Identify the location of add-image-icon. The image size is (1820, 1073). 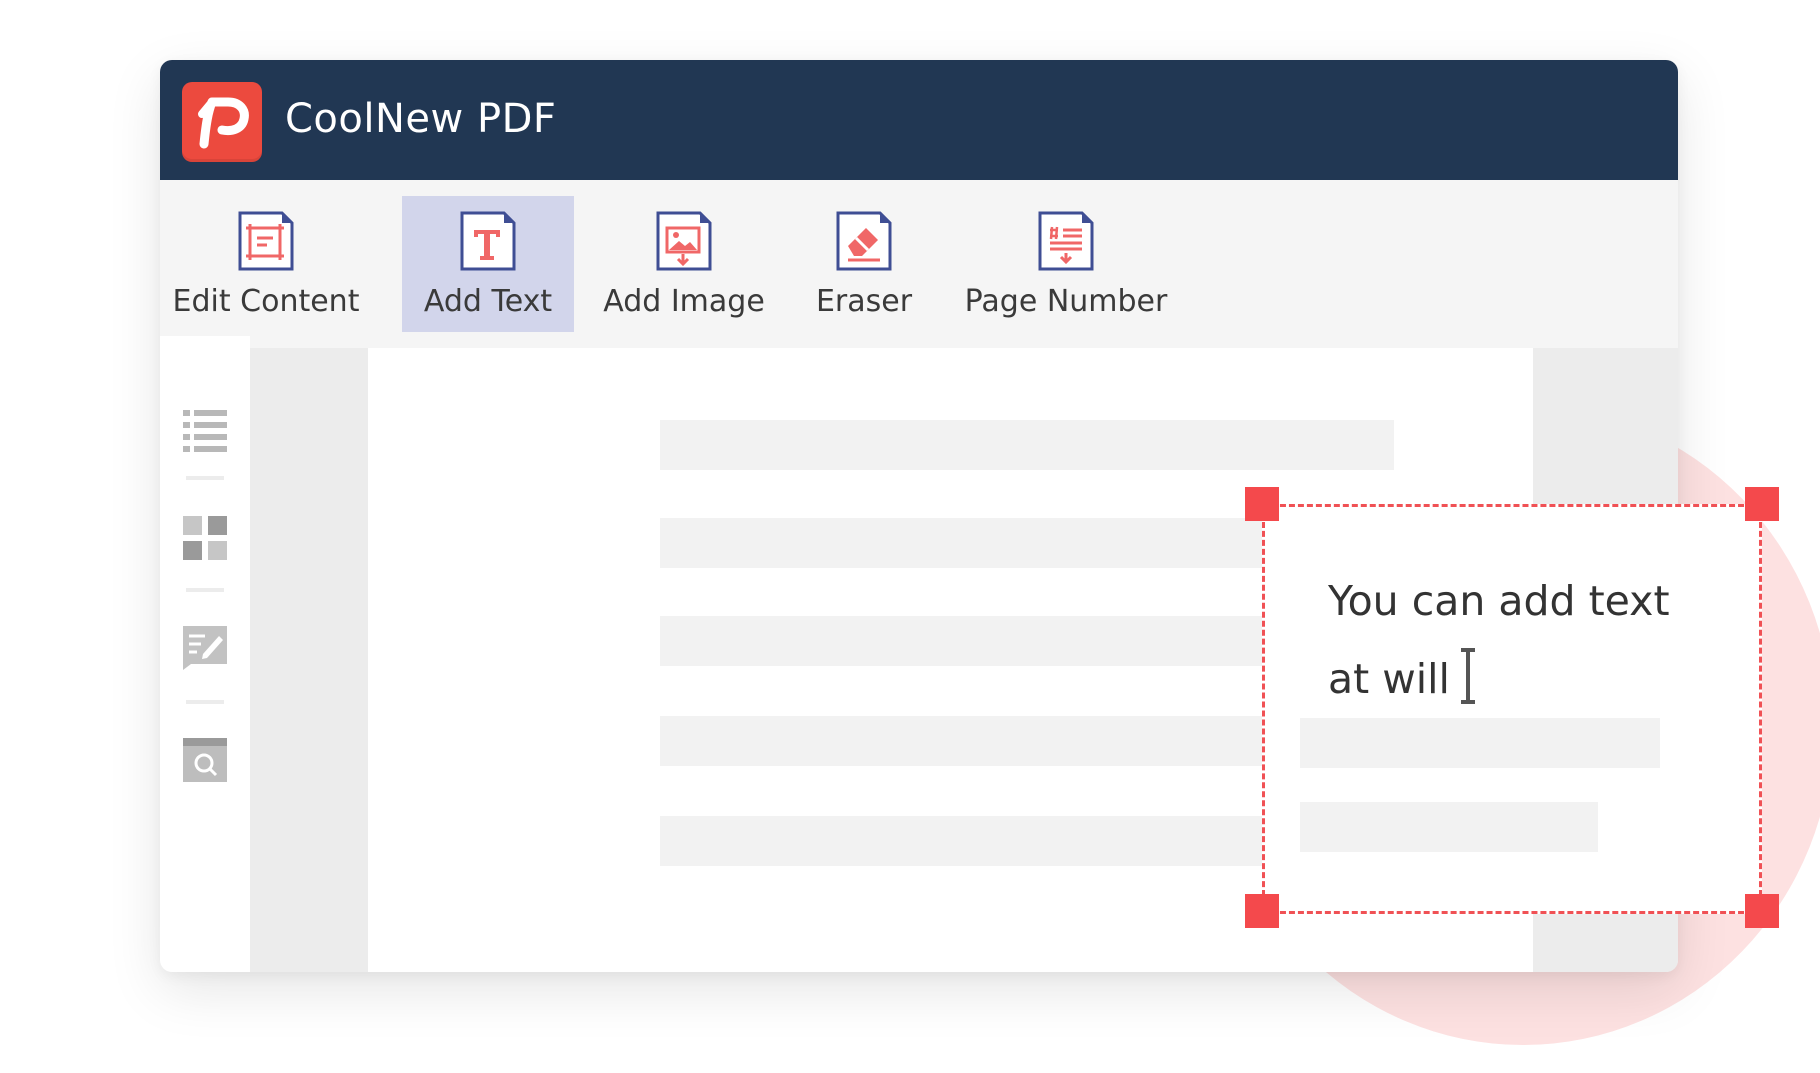
(684, 241).